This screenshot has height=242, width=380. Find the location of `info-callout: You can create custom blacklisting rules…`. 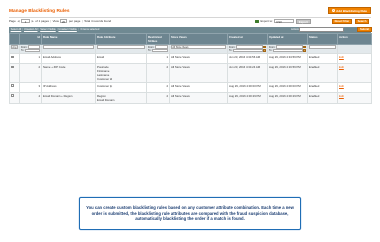

info-callout: You can create custom blacklisting rules… is located at coordinates (190, 213).